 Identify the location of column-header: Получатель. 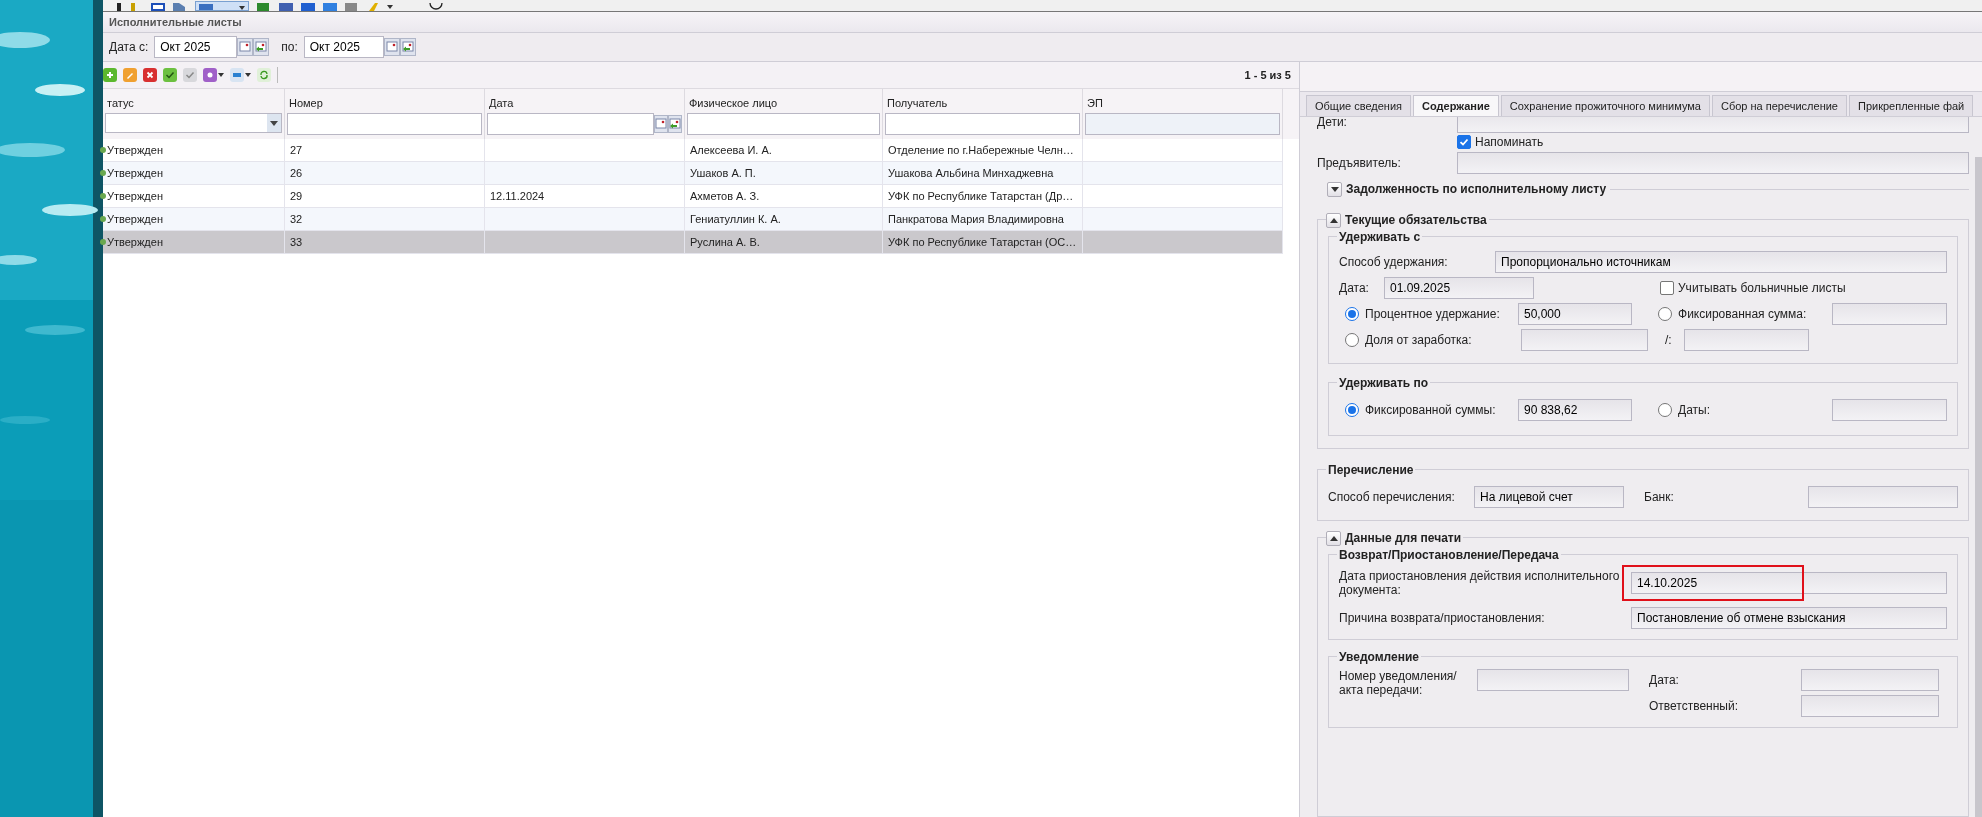
(982, 104).